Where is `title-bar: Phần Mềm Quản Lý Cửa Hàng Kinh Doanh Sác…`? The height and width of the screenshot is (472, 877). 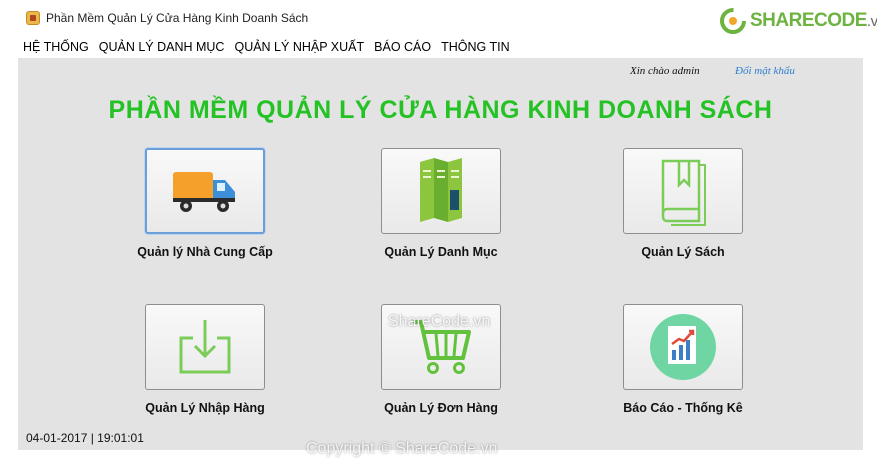 title-bar: Phần Mềm Quản Lý Cửa Hàng Kinh Doanh Sác… is located at coordinates (438, 18).